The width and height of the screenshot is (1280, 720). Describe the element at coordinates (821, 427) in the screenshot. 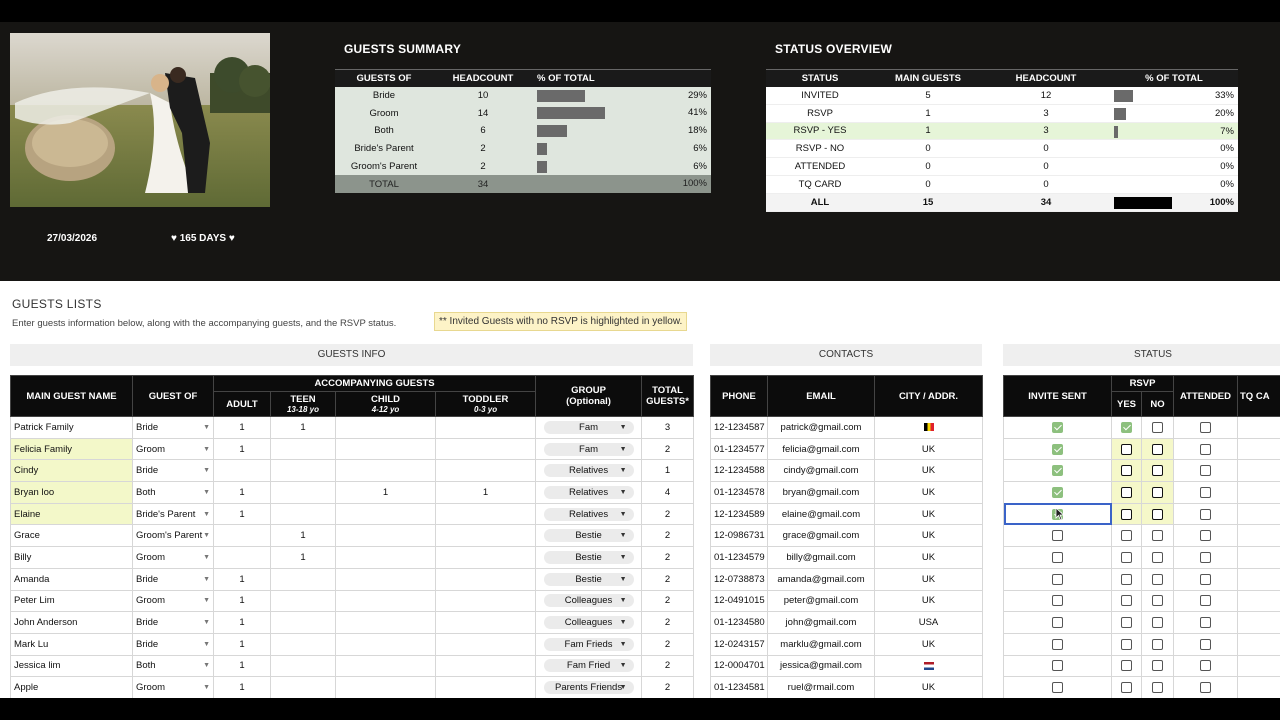

I see `email-cell: patrick@gmail.com` at that location.